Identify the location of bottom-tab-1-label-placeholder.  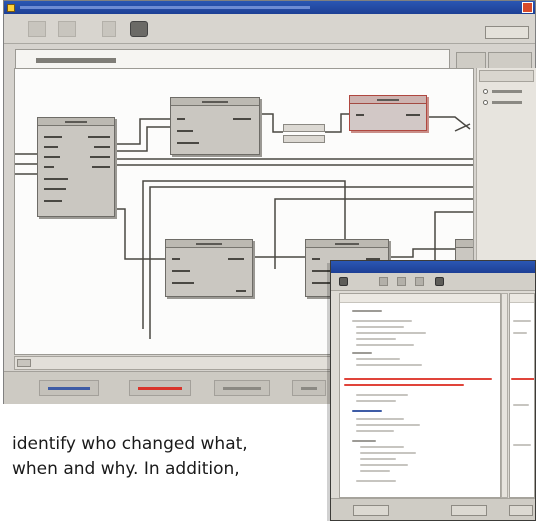
(69, 388).